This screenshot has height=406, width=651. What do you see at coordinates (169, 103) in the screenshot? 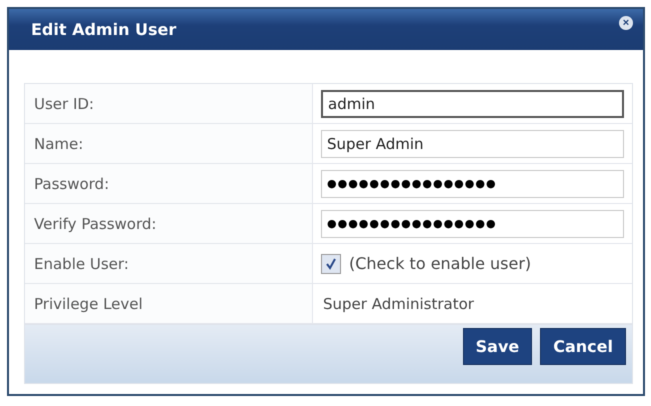
I see `field-label: User ID:` at bounding box center [169, 103].